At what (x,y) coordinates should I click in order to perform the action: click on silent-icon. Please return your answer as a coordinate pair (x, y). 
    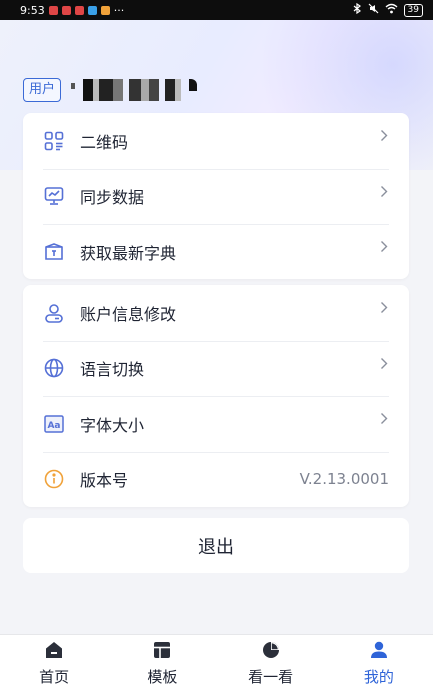
    Looking at the image, I should click on (373, 10).